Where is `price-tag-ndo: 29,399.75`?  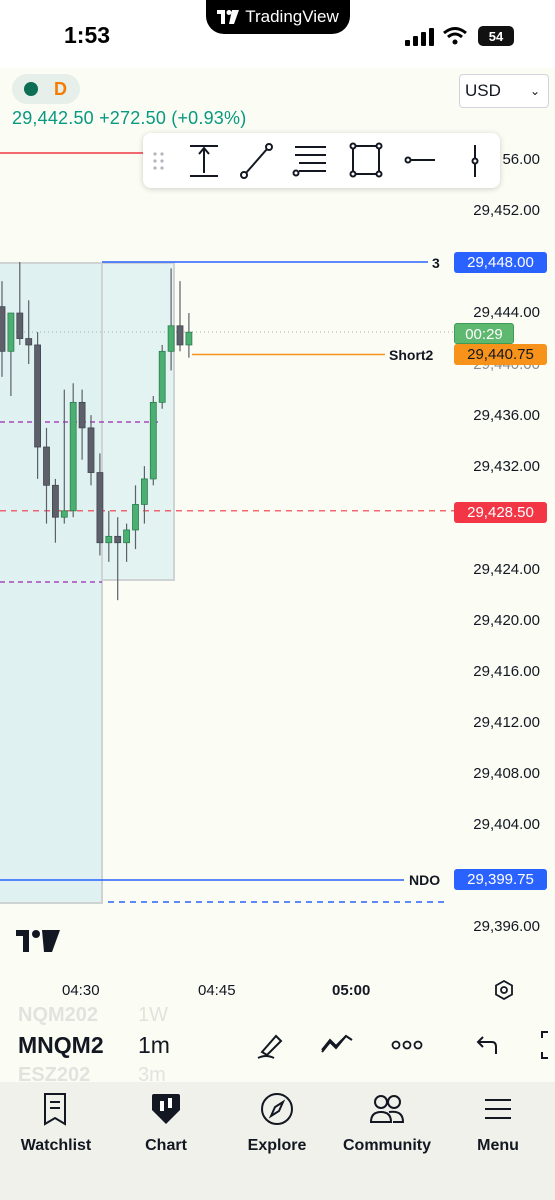 price-tag-ndo: 29,399.75 is located at coordinates (500, 879).